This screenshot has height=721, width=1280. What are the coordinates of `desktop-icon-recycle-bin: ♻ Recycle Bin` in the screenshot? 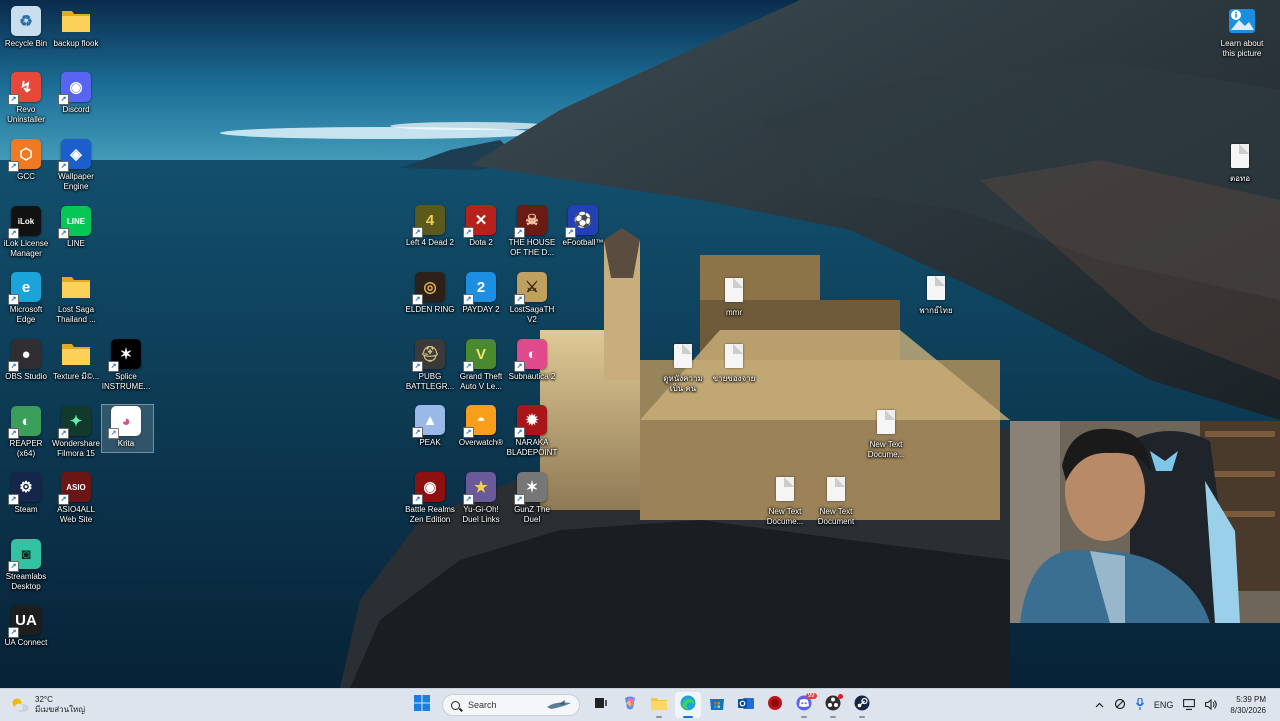 It's located at (26, 27).